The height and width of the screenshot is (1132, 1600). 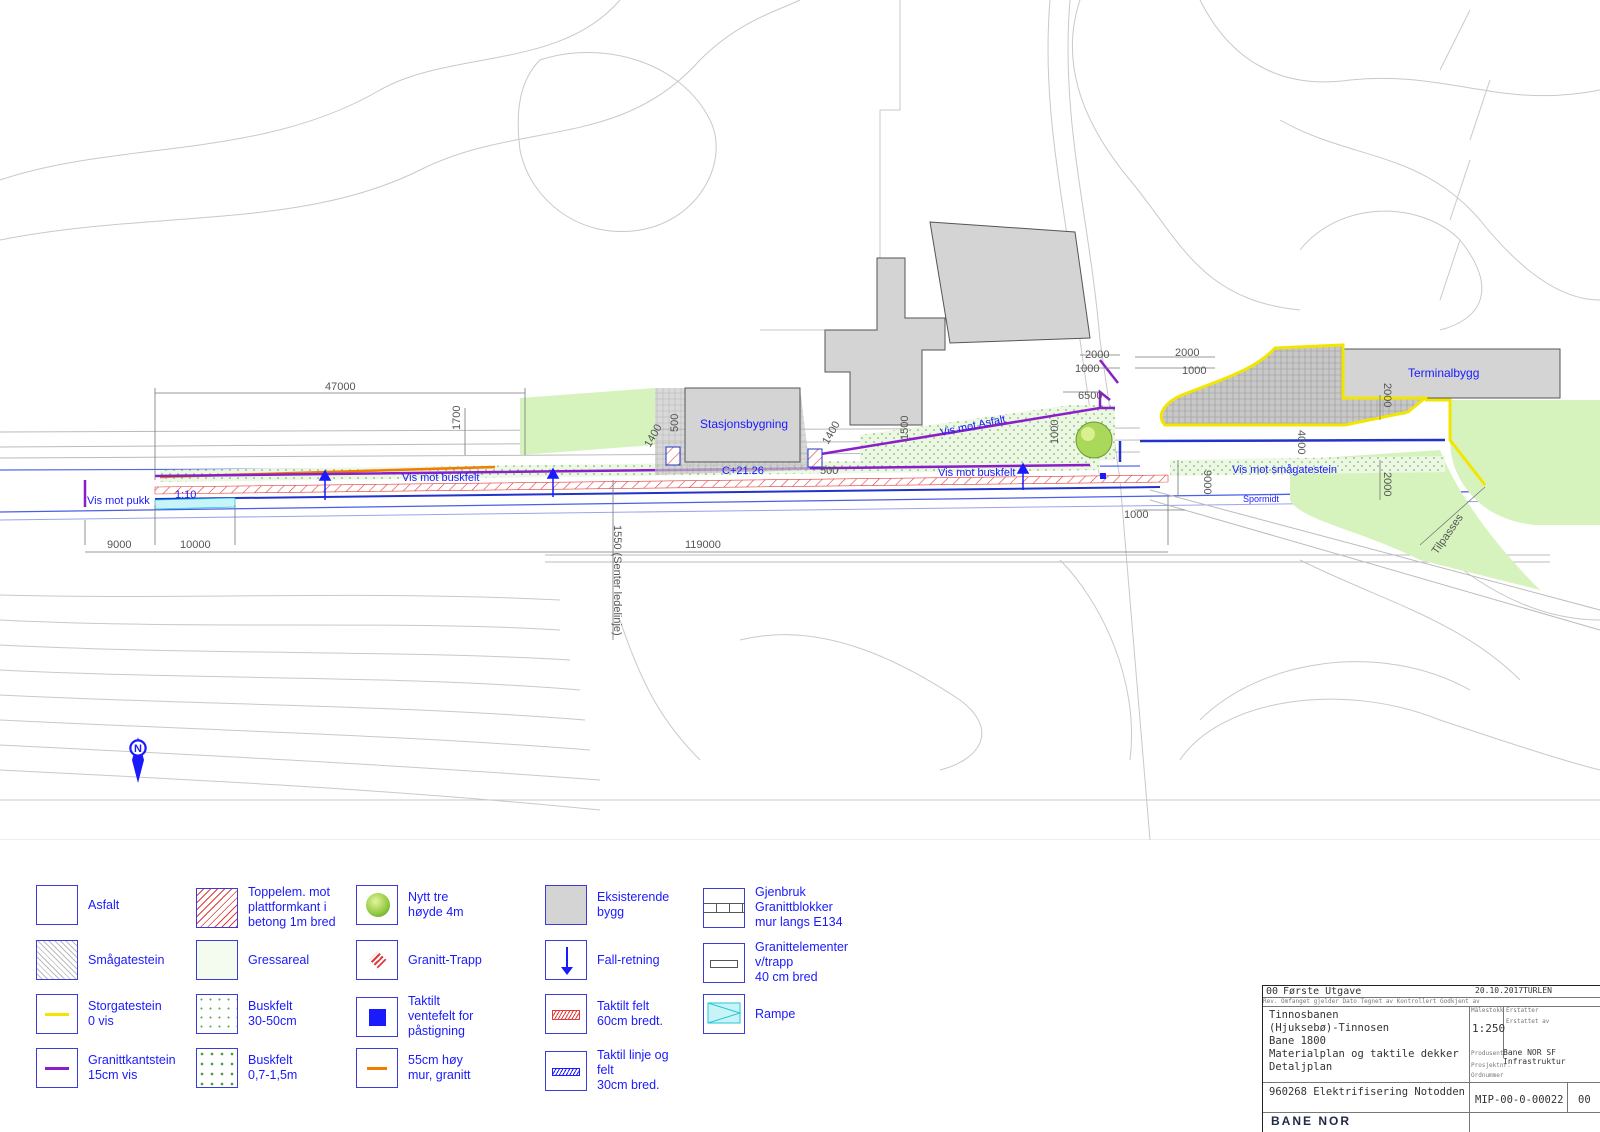 I want to click on legend-label: Buskfelt 30-50cm, so click(x=272, y=1013).